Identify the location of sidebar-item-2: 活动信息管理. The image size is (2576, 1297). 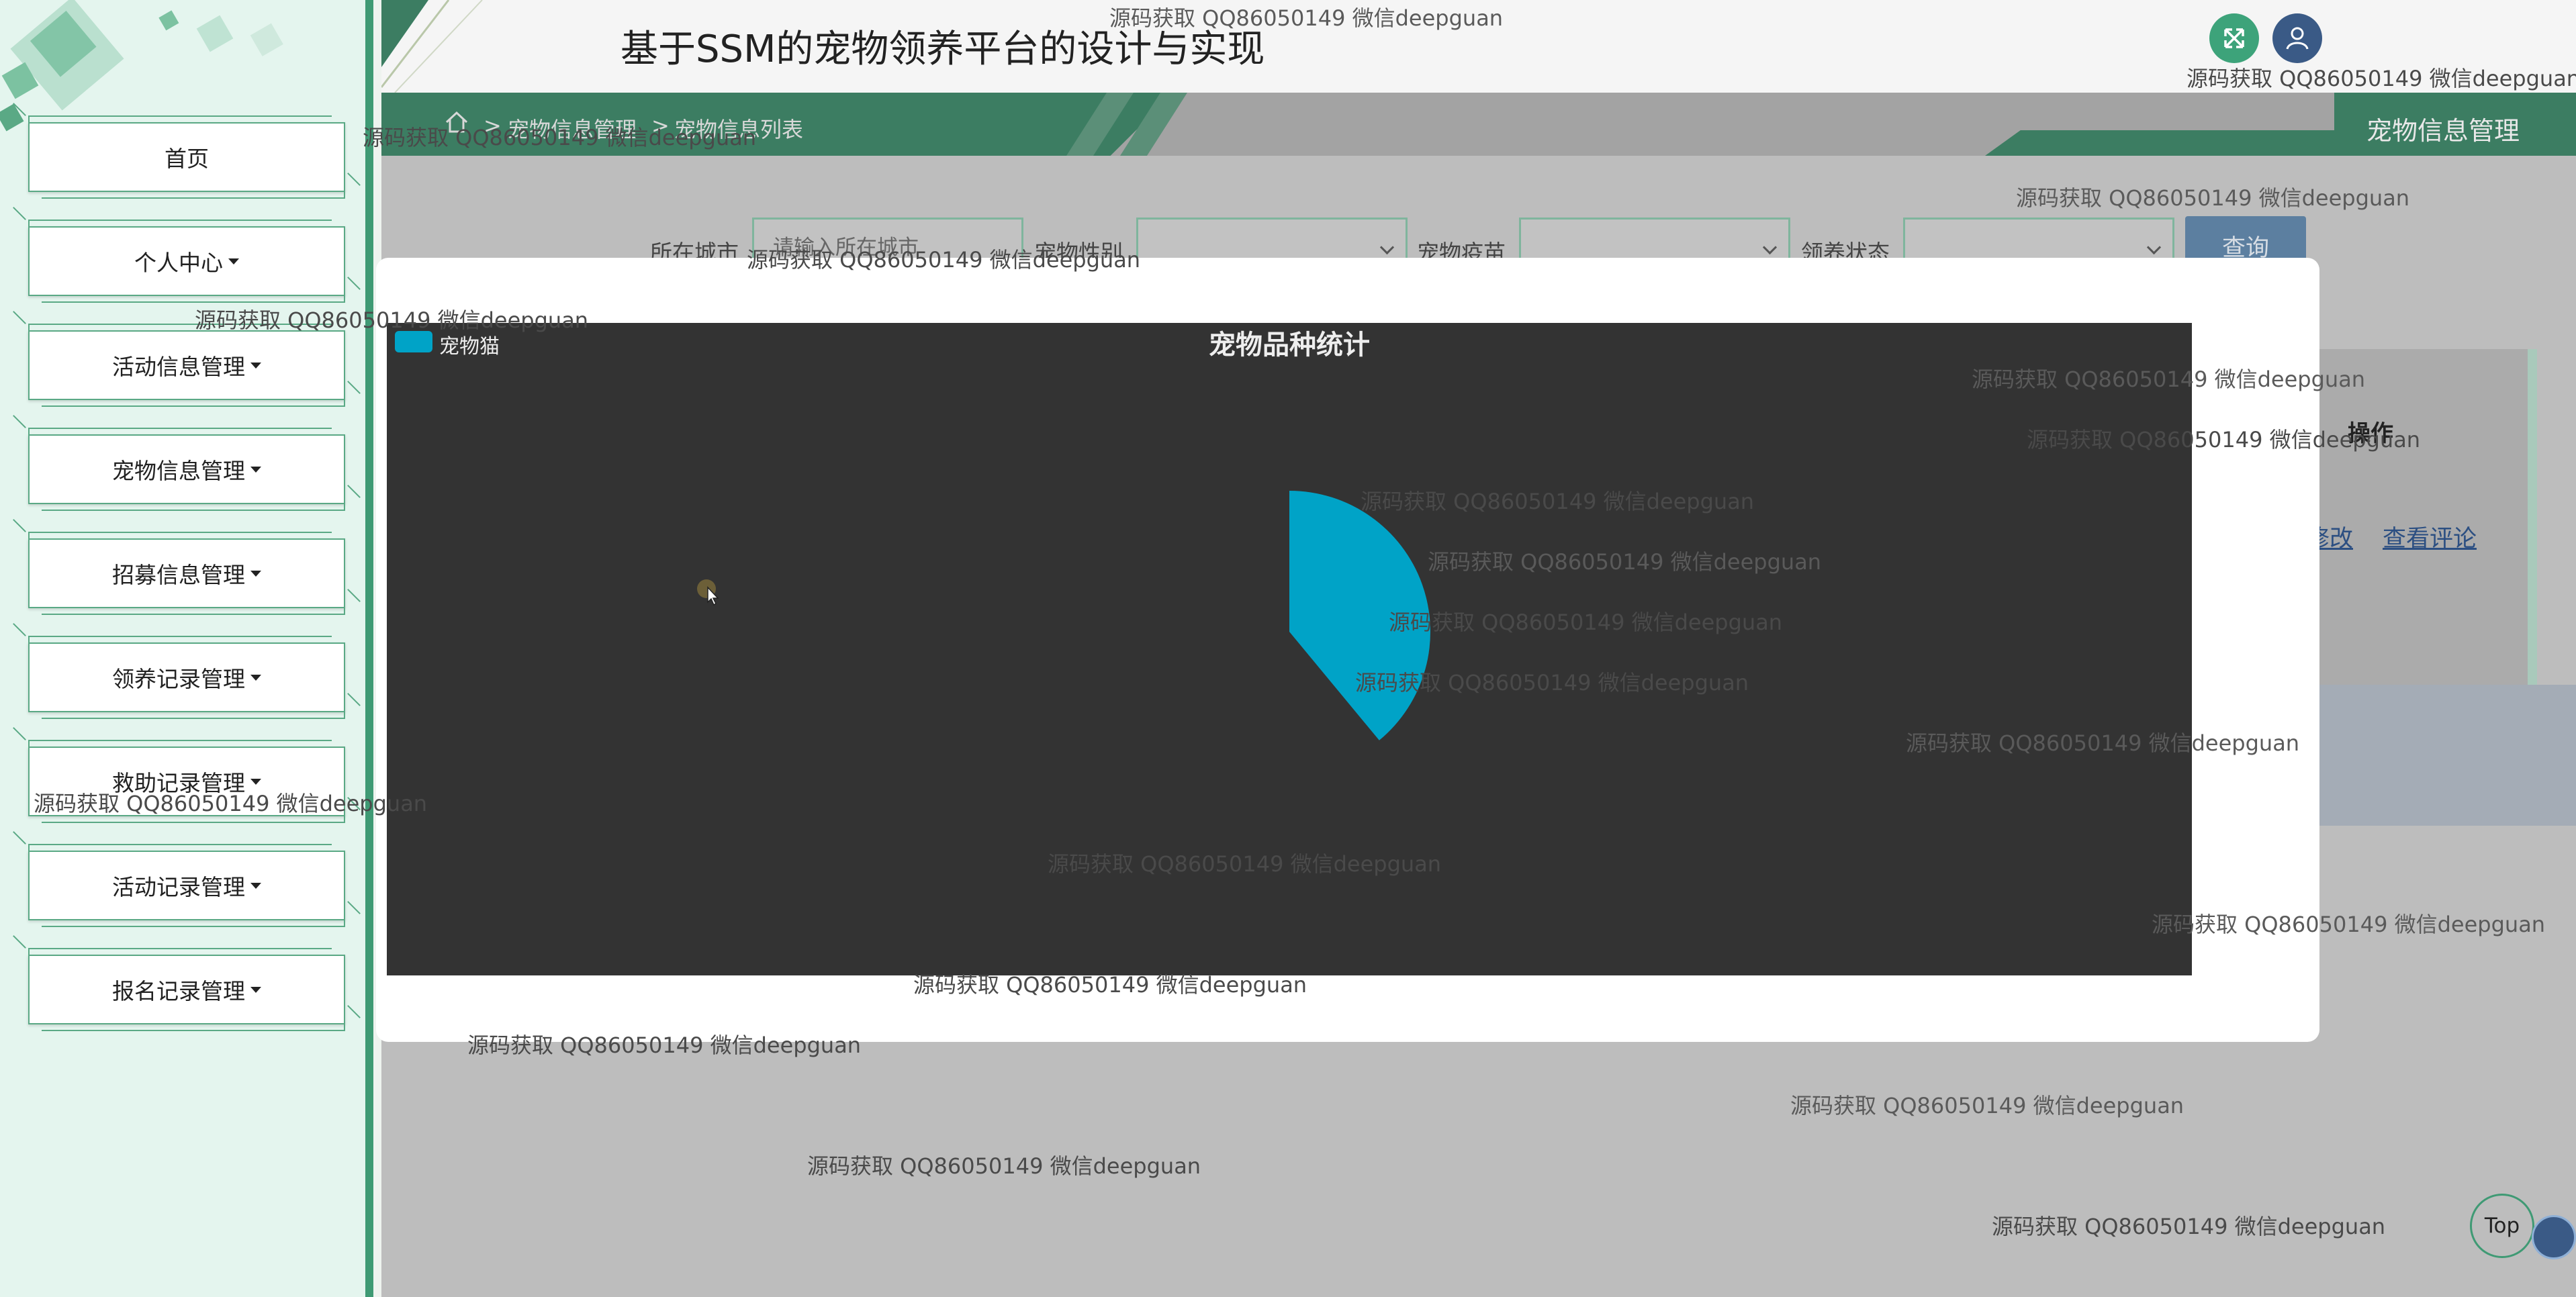
(187, 359).